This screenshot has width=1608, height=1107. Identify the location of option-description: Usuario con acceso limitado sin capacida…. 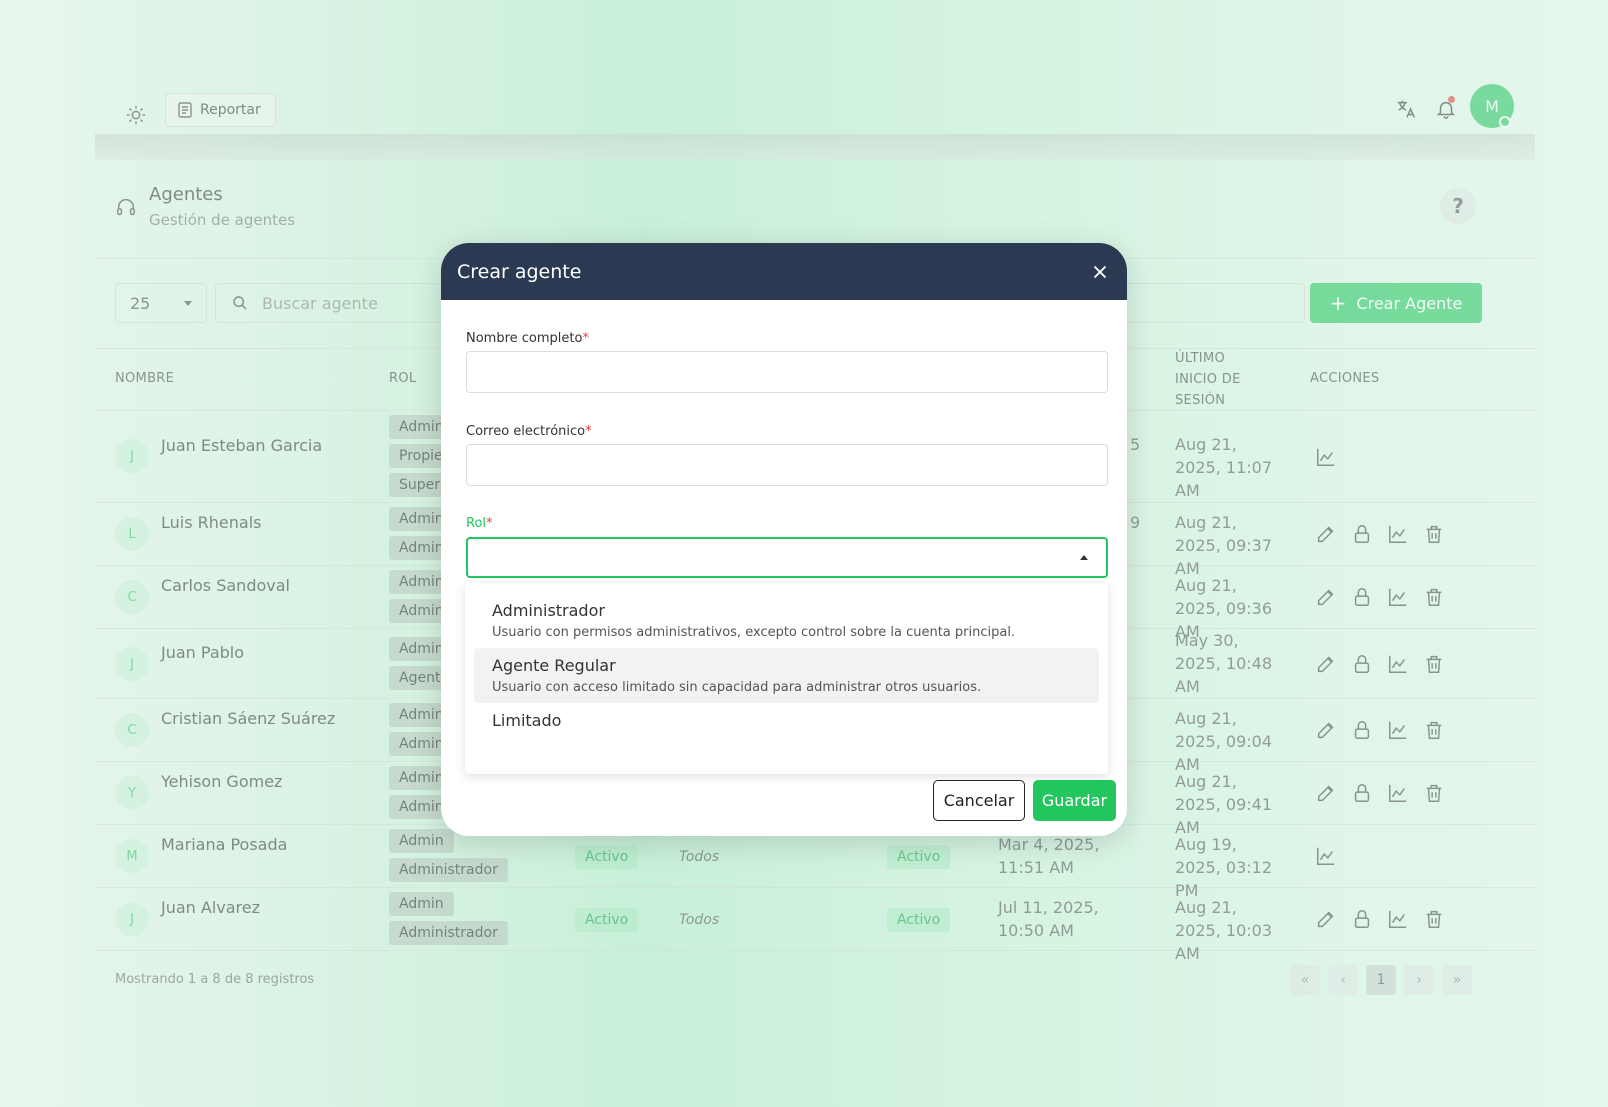
(737, 687).